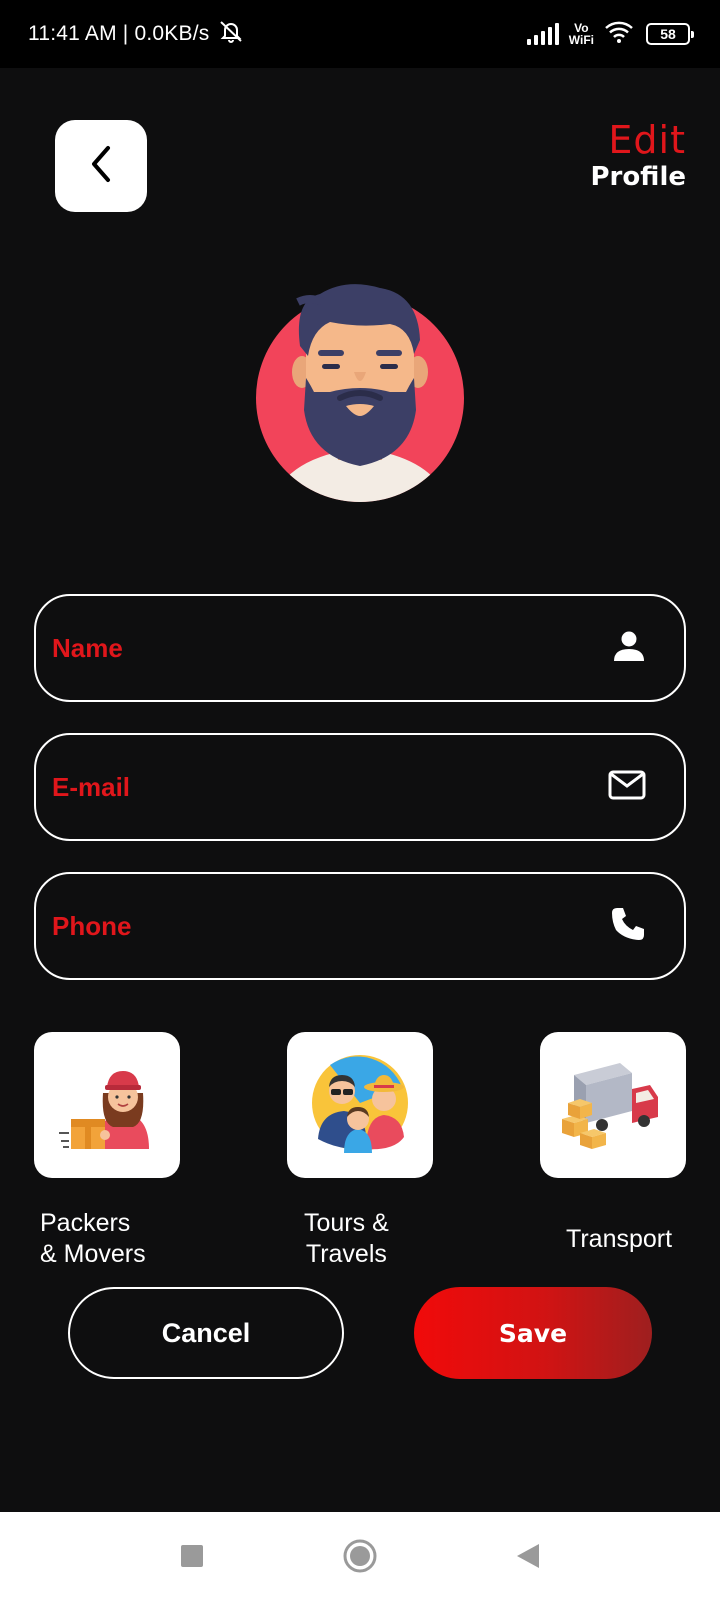 Image resolution: width=720 pixels, height=1600 pixels. I want to click on phone-icon, so click(628, 926).